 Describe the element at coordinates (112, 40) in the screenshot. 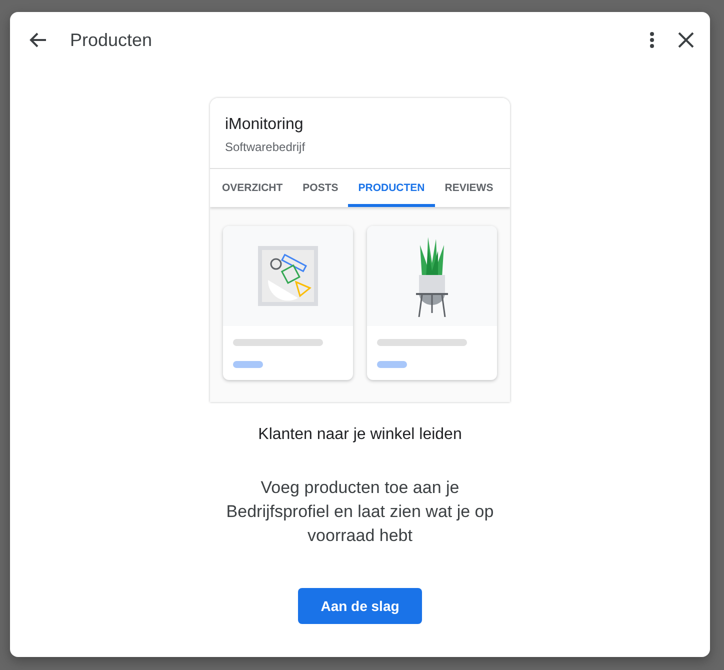

I see `dialog-title: Producten` at that location.